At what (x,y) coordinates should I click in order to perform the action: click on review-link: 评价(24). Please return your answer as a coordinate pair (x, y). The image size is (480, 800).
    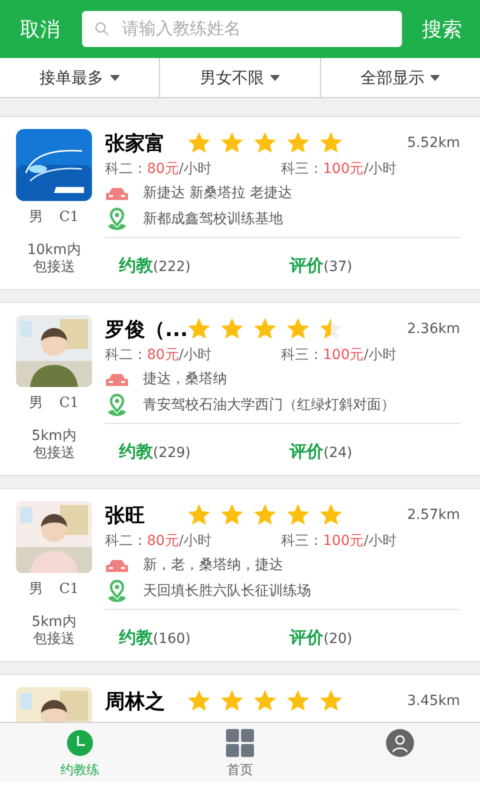
    Looking at the image, I should click on (375, 453).